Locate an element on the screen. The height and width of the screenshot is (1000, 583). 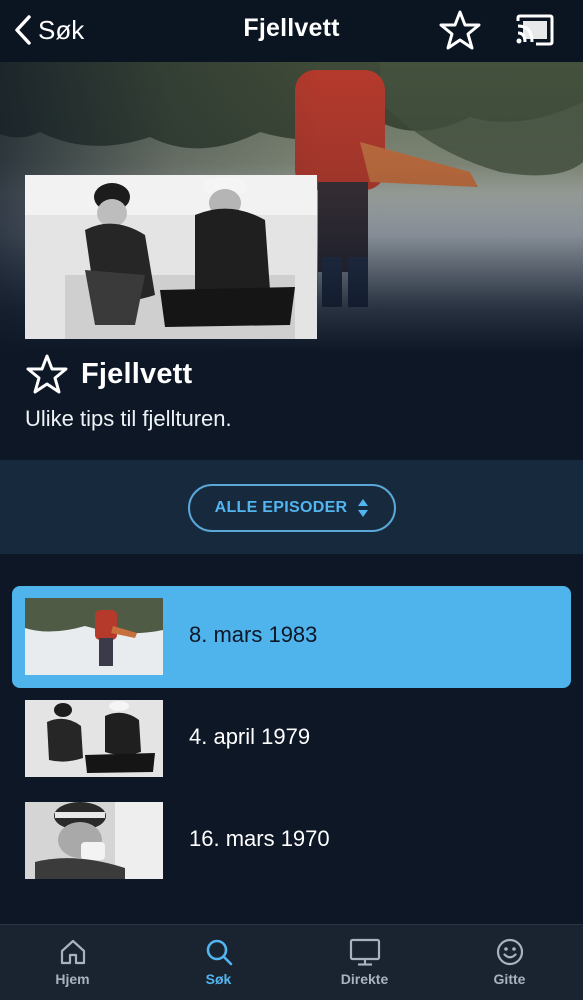
tab-profile: Gitte is located at coordinates (509, 962).